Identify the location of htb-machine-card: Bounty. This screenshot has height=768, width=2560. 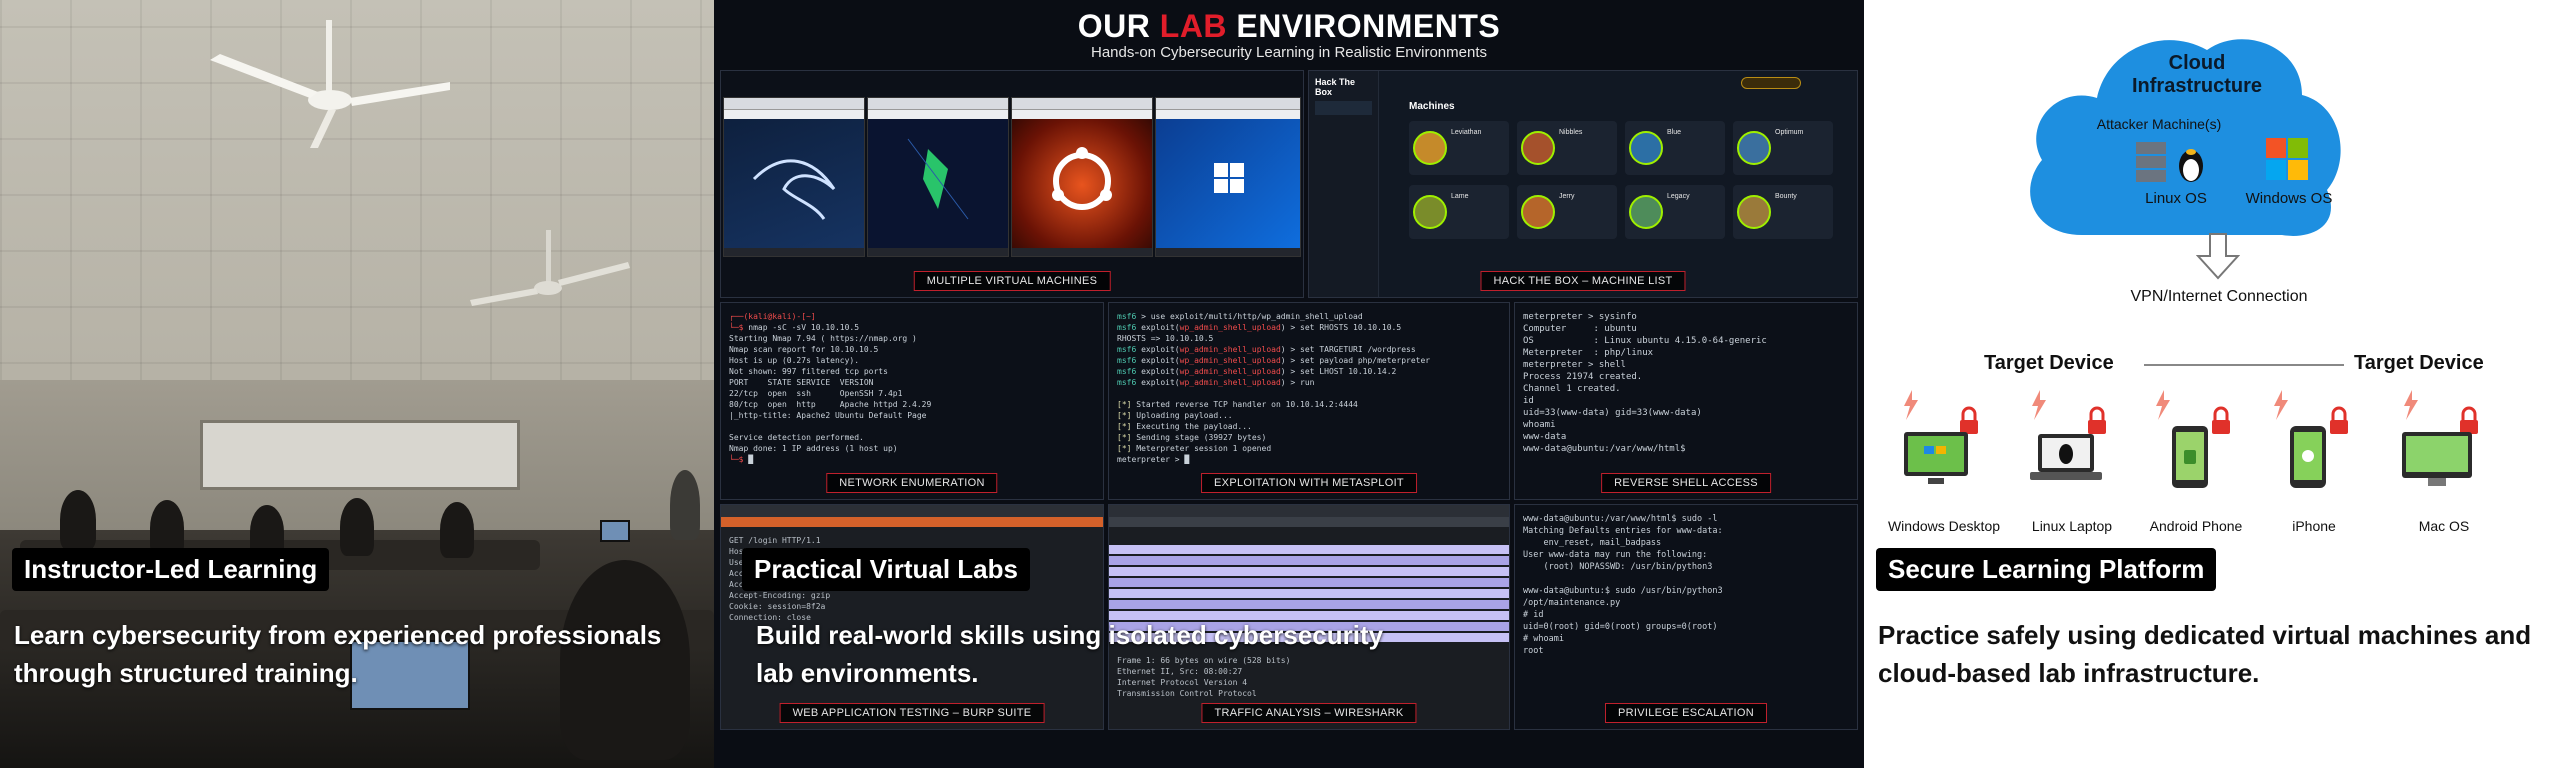
(1783, 212).